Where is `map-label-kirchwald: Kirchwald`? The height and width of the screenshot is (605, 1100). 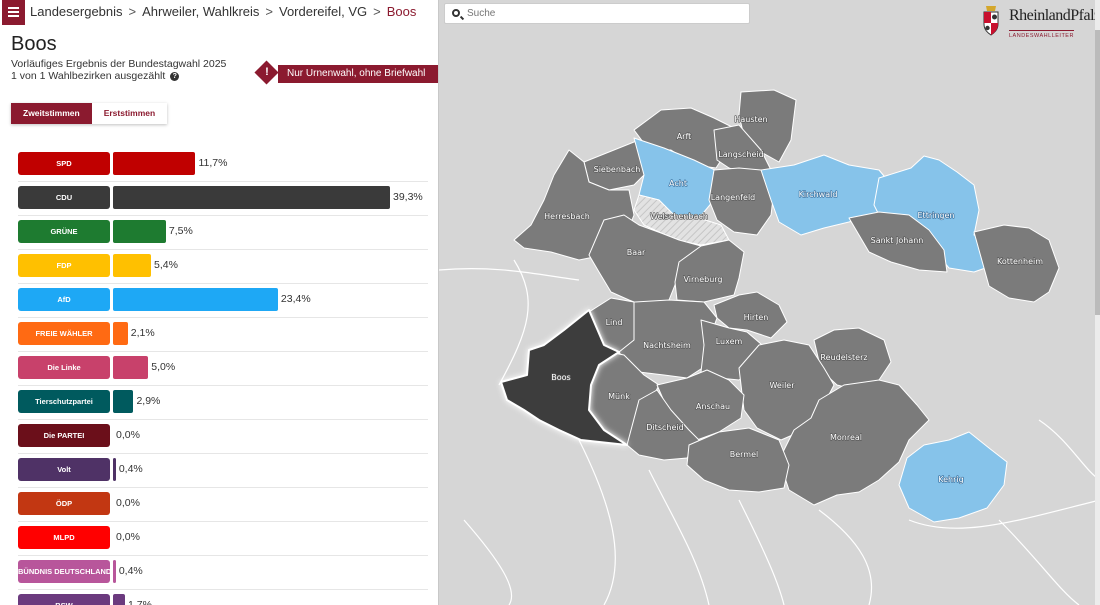 map-label-kirchwald: Kirchwald is located at coordinates (818, 194).